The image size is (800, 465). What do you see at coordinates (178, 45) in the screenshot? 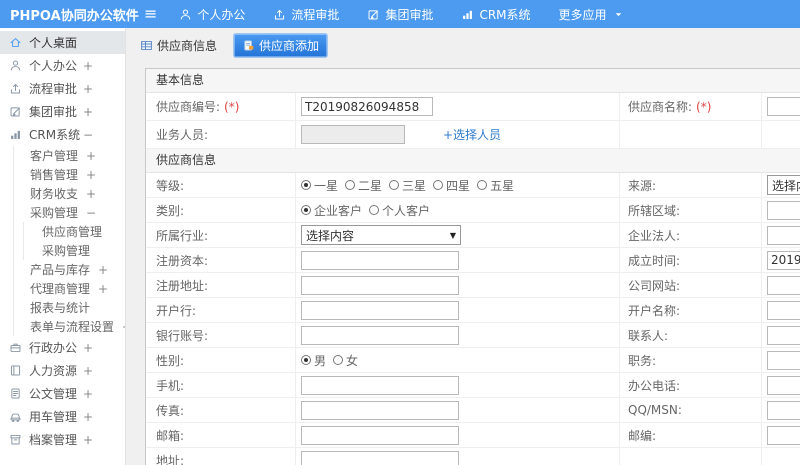
I see `tab-supplier-info: 供应商信息` at bounding box center [178, 45].